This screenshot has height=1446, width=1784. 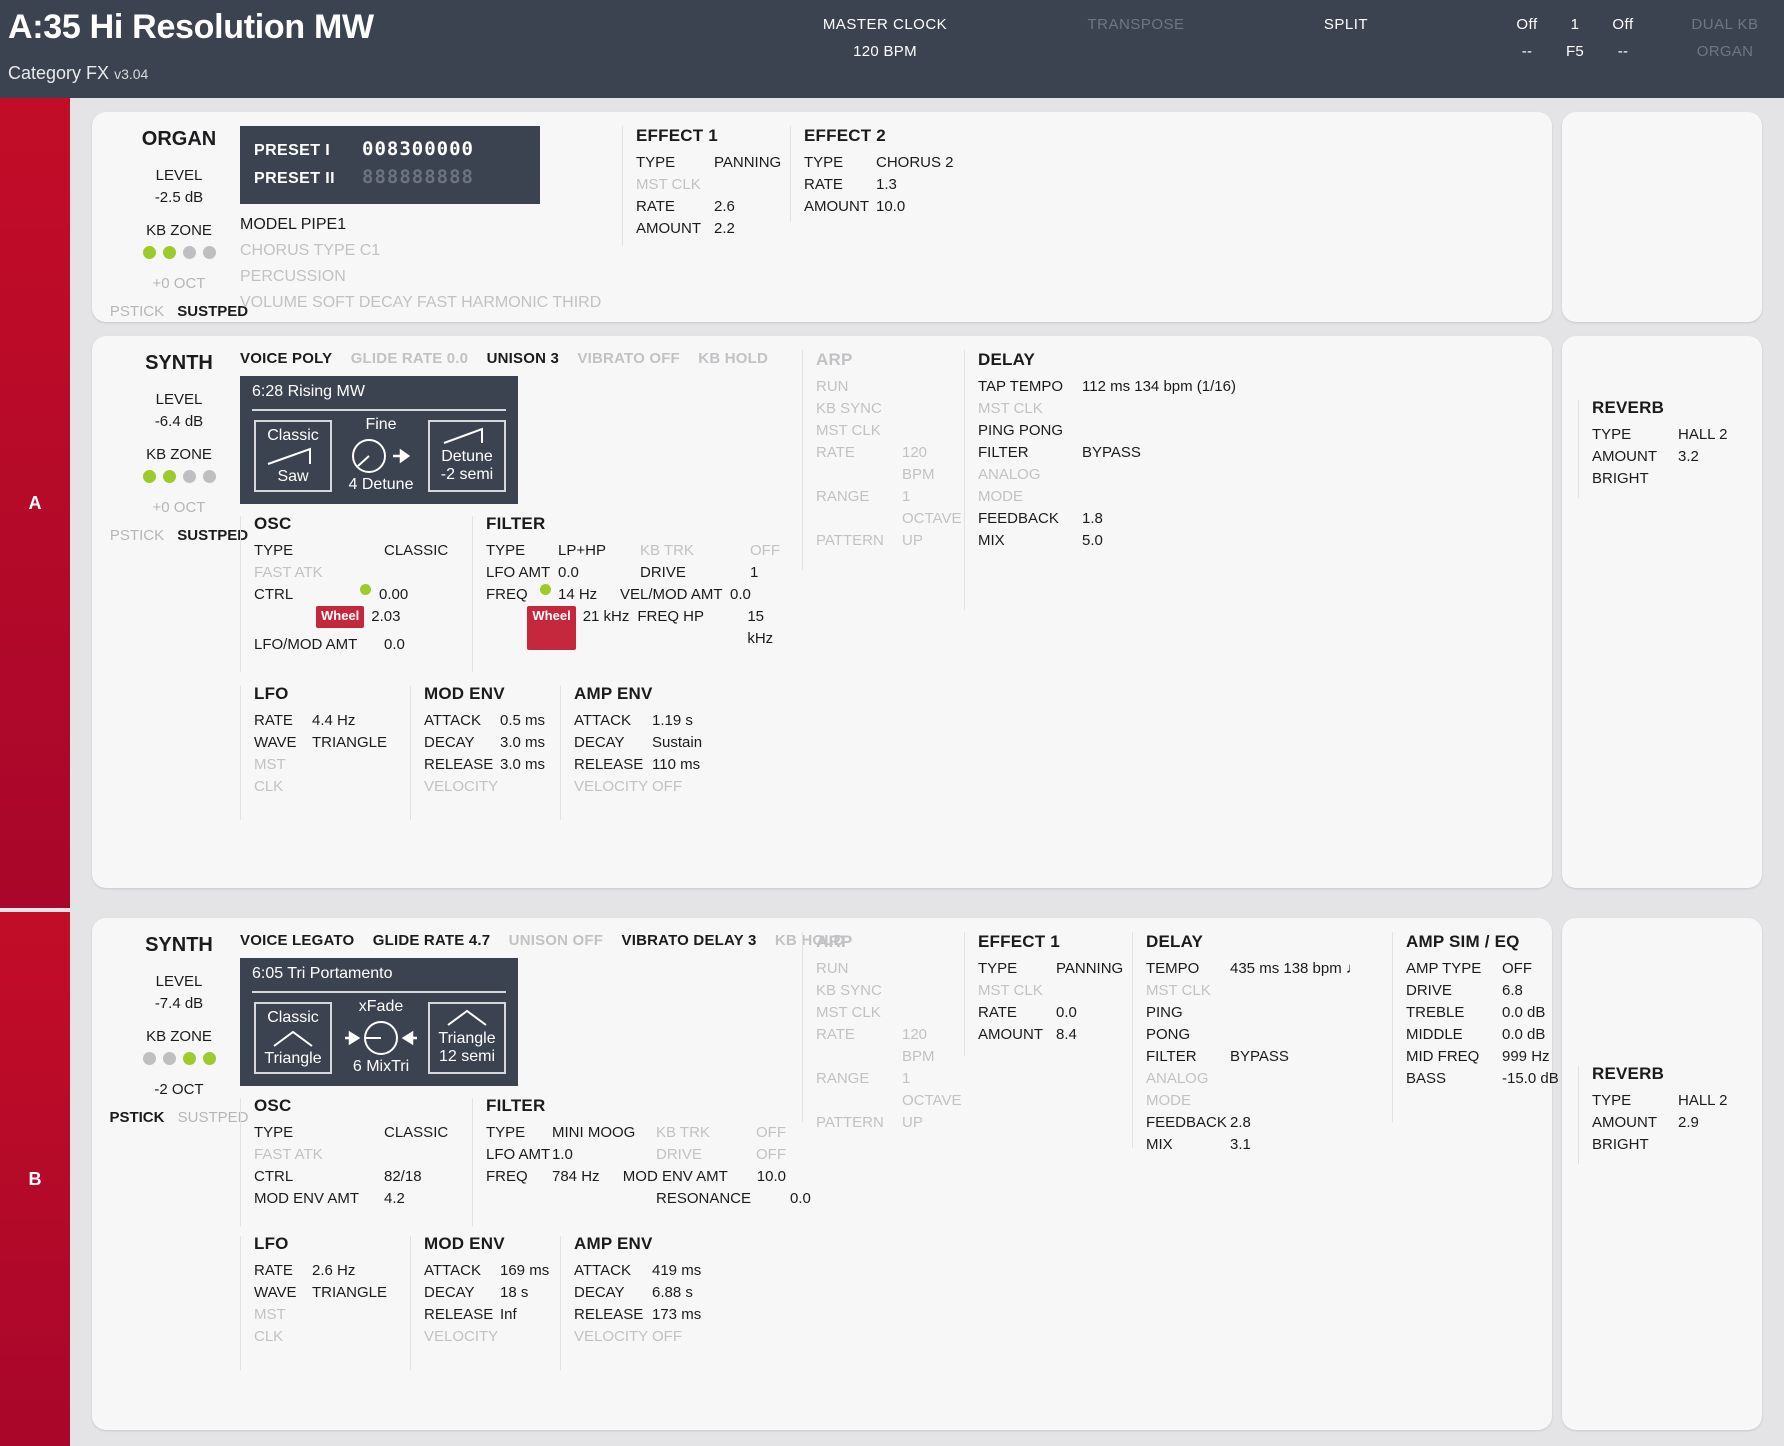 What do you see at coordinates (1662, 217) in the screenshot?
I see `organ-reverb-card` at bounding box center [1662, 217].